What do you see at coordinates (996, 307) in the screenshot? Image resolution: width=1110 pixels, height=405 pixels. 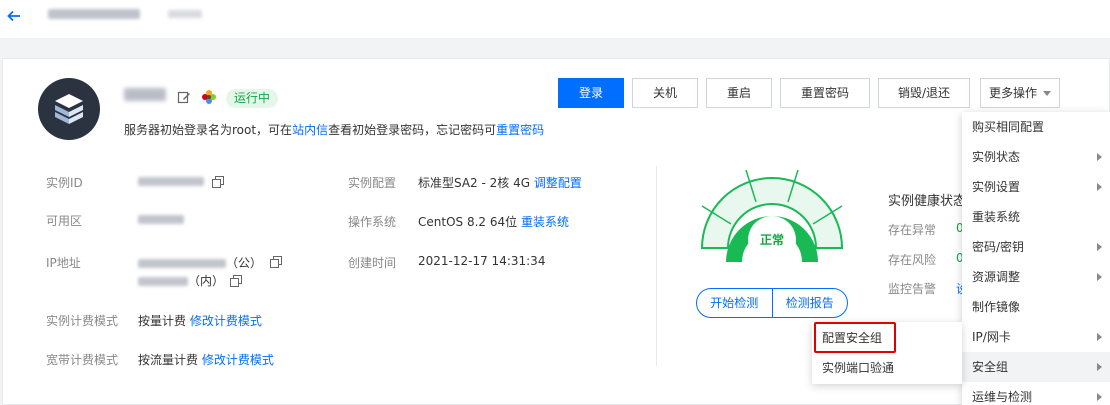 I see `menu-item-label: 制作镜像` at bounding box center [996, 307].